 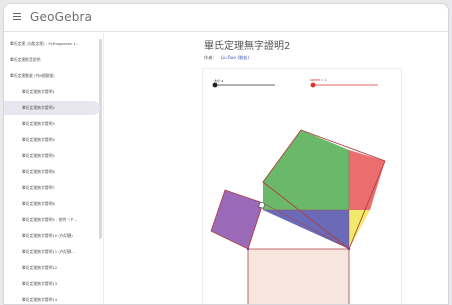 What do you see at coordinates (306, 170) in the screenshot?
I see `green-piece` at bounding box center [306, 170].